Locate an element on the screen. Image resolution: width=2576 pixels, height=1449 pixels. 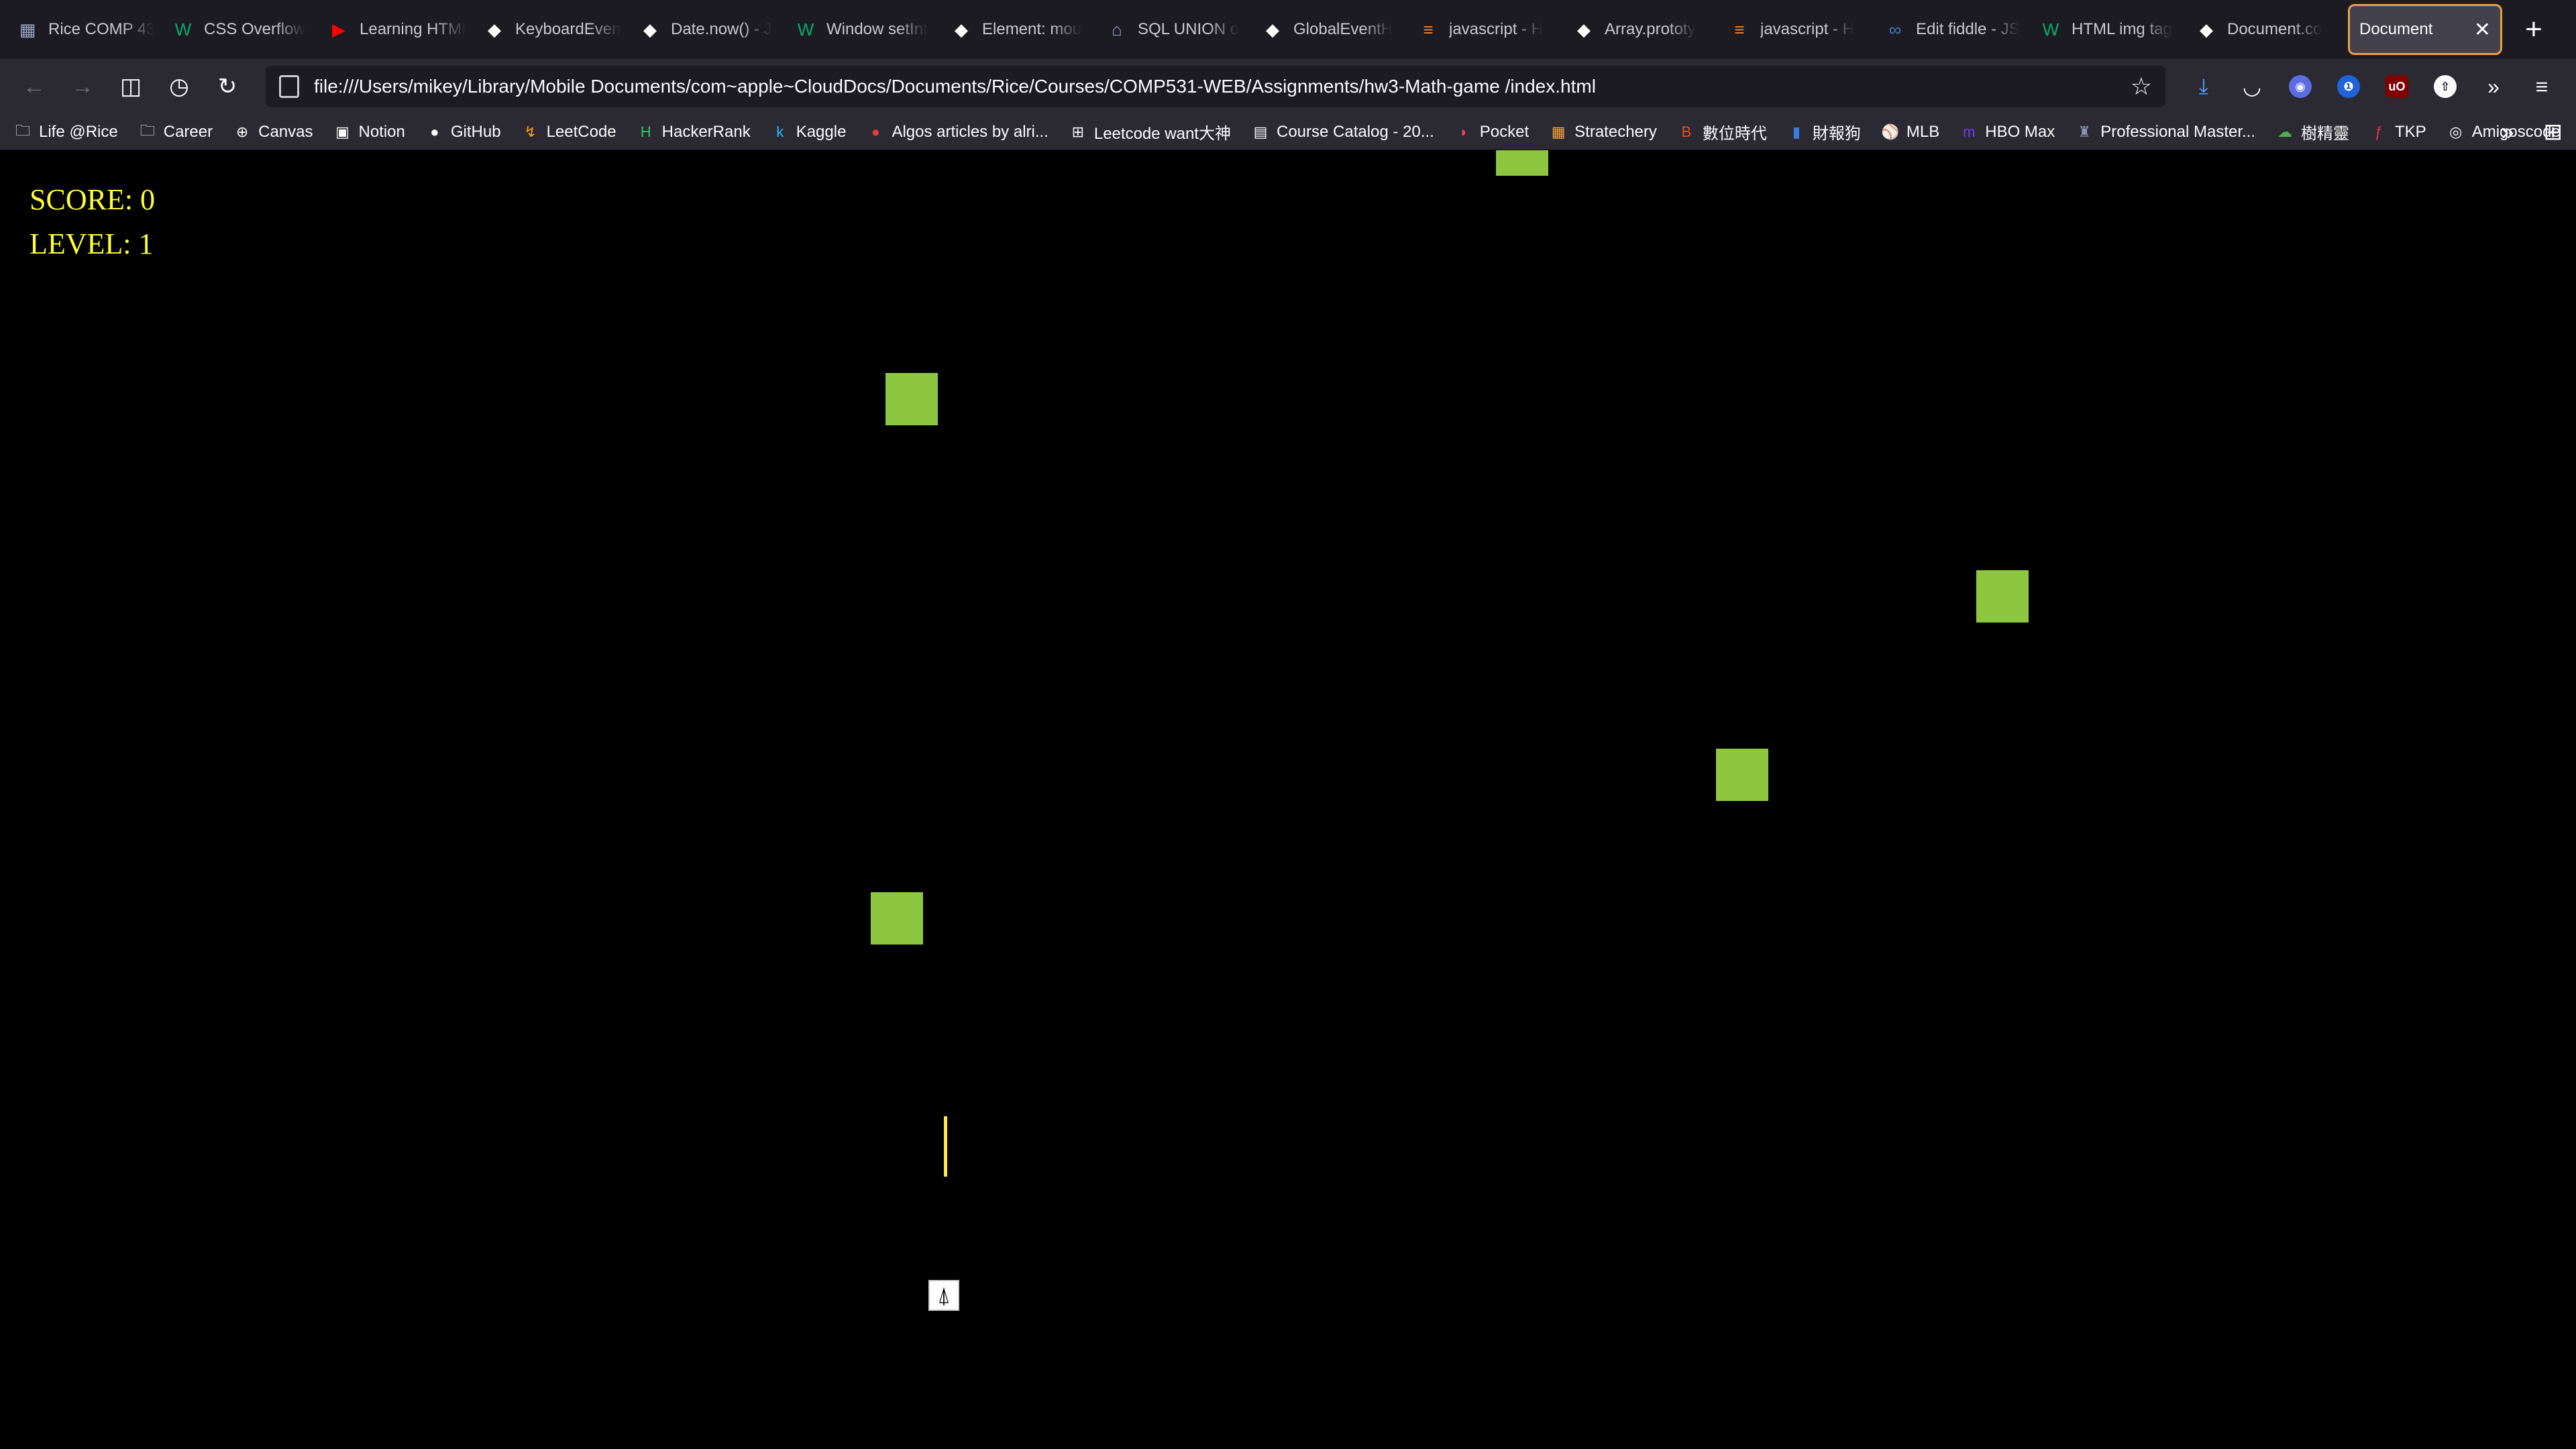
bookmark-label: Stratechery is located at coordinates (1615, 131).